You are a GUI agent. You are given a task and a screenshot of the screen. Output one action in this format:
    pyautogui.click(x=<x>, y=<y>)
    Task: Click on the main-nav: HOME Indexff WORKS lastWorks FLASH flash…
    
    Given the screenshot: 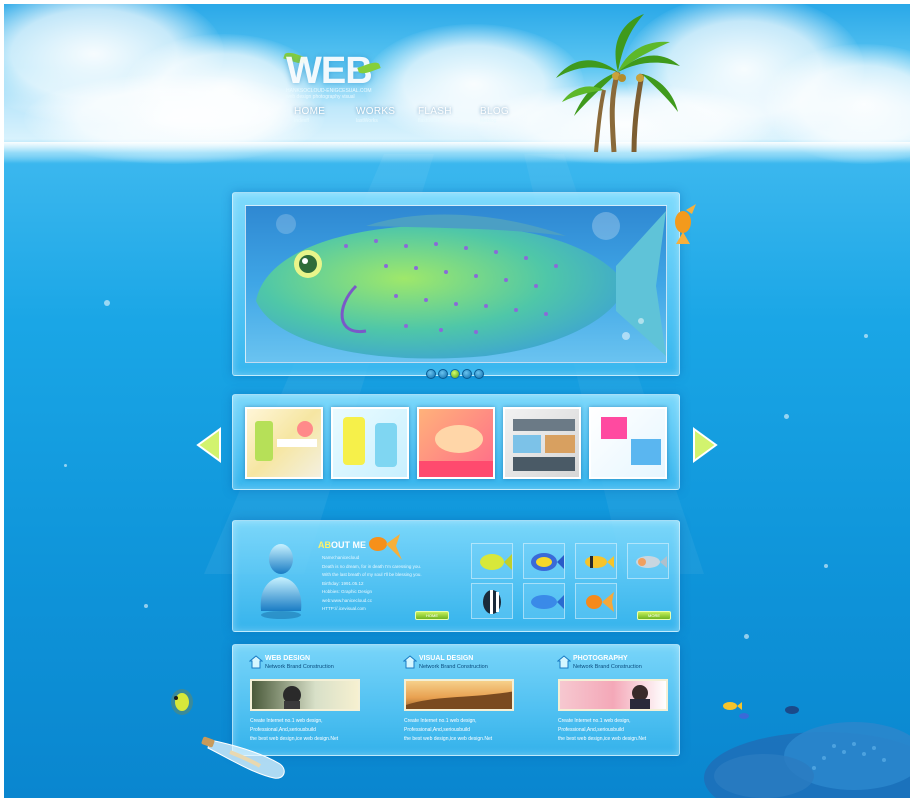 What is the action you would take?
    pyautogui.click(x=408, y=115)
    